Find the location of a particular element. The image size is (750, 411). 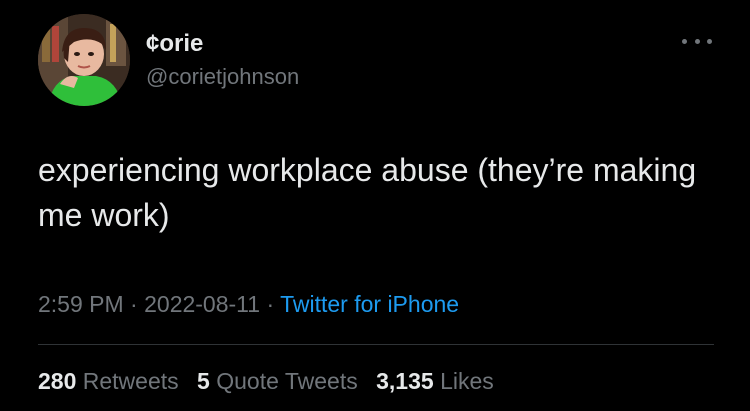

avatar-image is located at coordinates (84, 60).